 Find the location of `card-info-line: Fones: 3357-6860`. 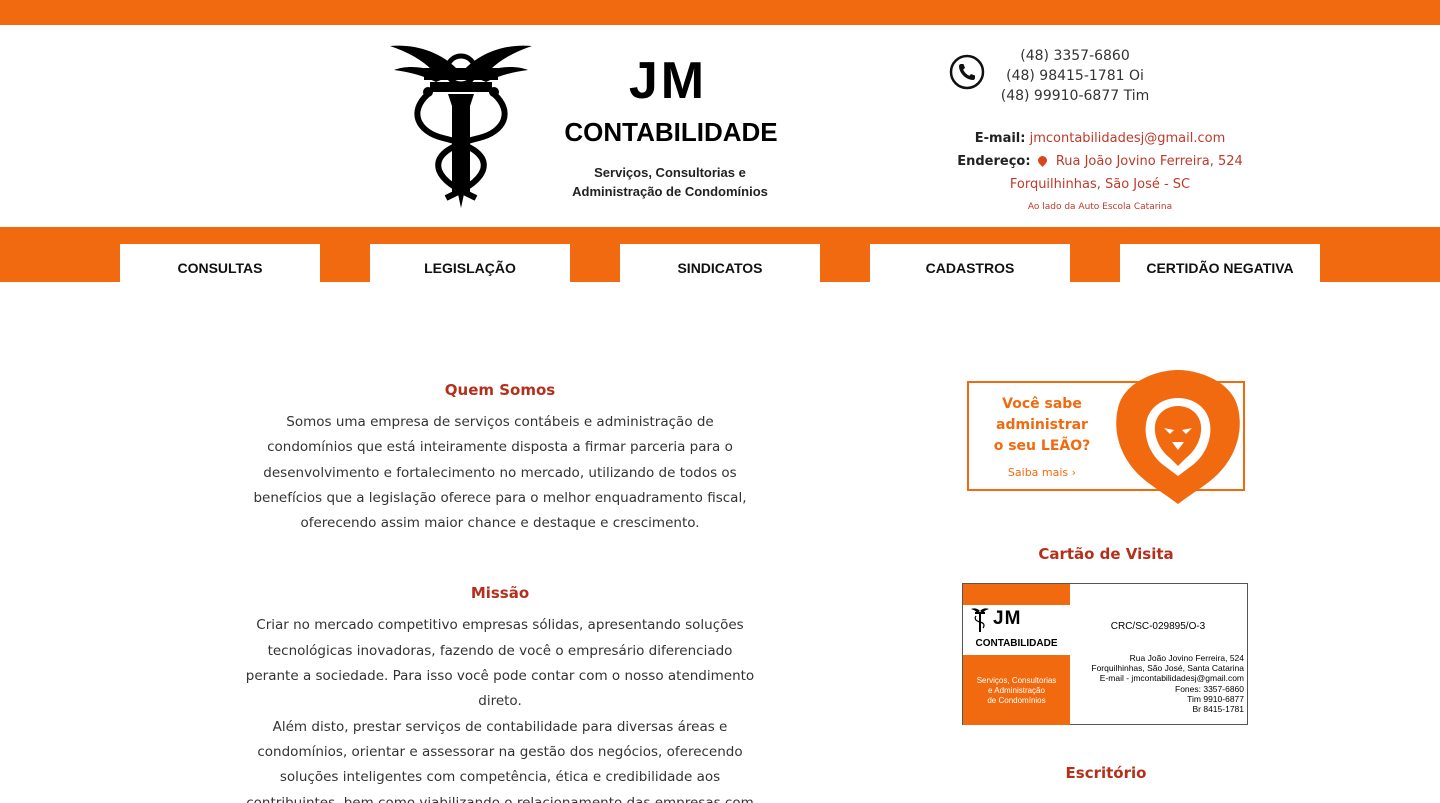

card-info-line: Fones: 3357-6860 is located at coordinates (1209, 688).